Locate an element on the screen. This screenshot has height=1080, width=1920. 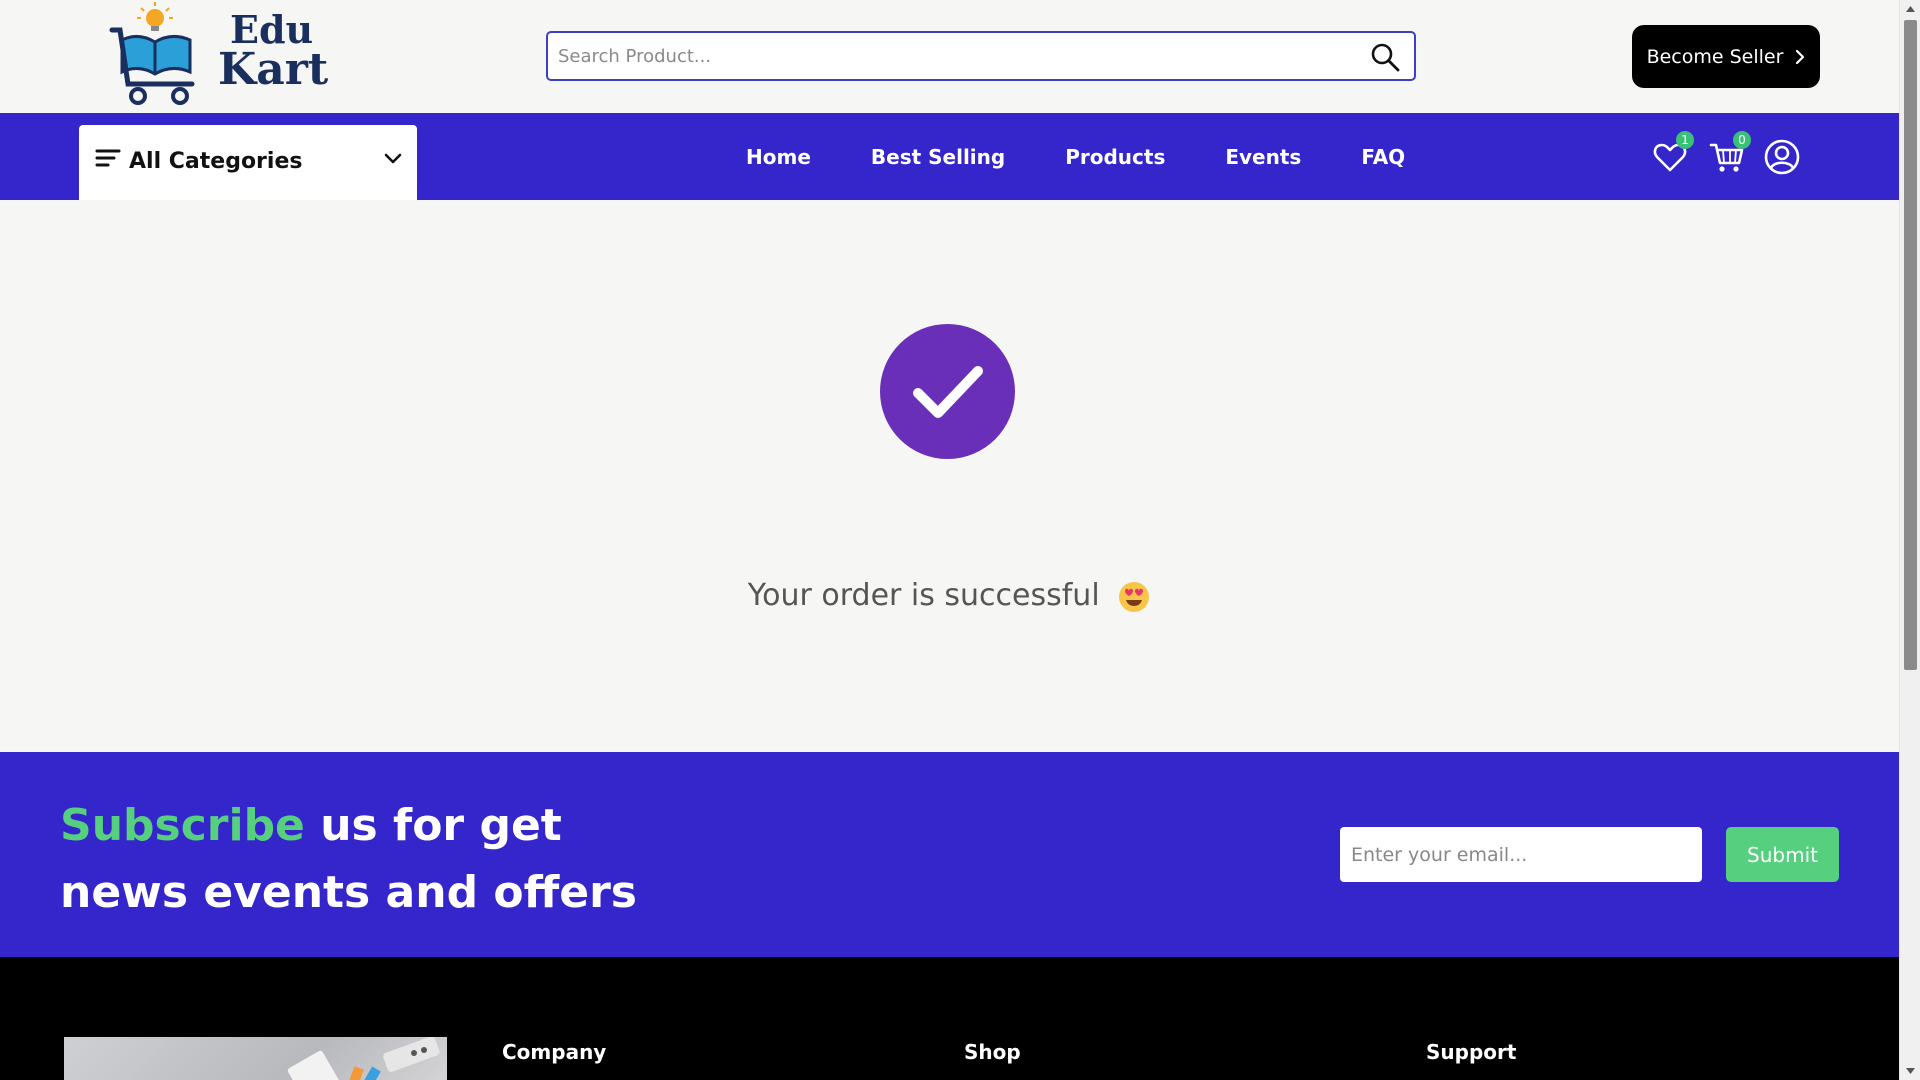
success-message-text: Your order is successful is located at coordinates (923, 595).